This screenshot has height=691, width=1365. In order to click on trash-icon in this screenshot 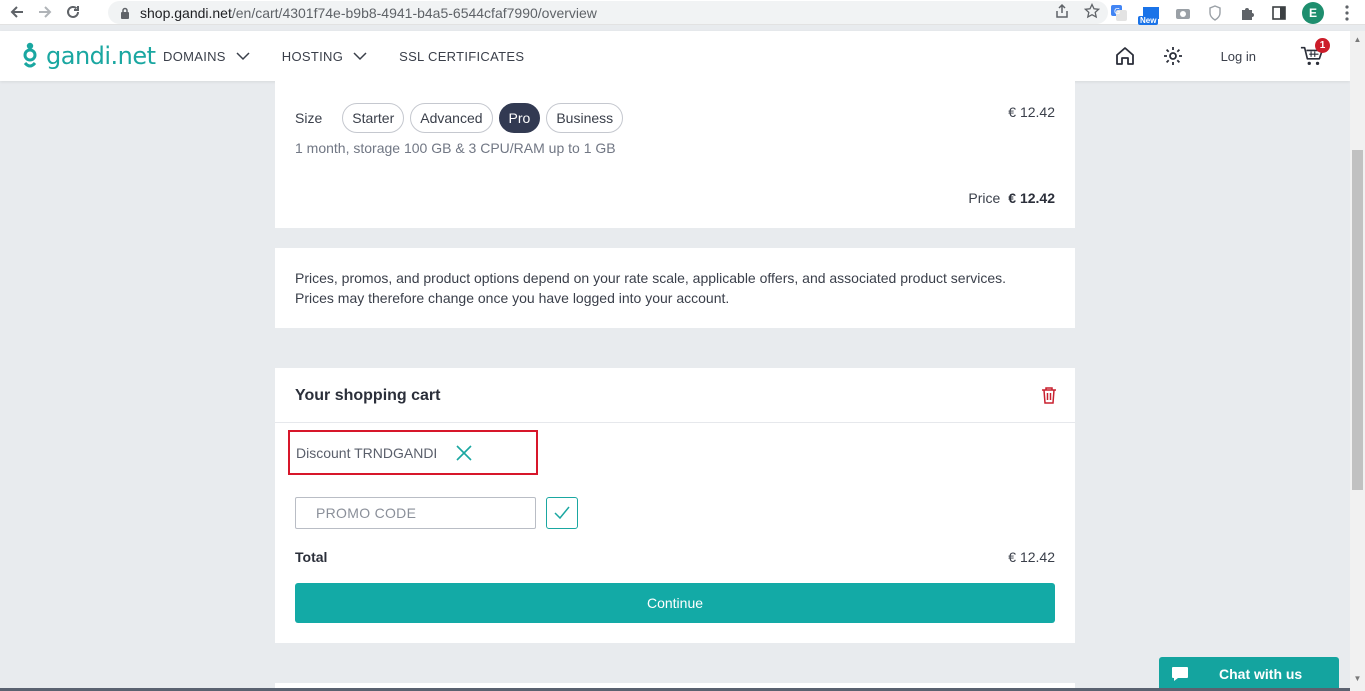, I will do `click(1049, 395)`.